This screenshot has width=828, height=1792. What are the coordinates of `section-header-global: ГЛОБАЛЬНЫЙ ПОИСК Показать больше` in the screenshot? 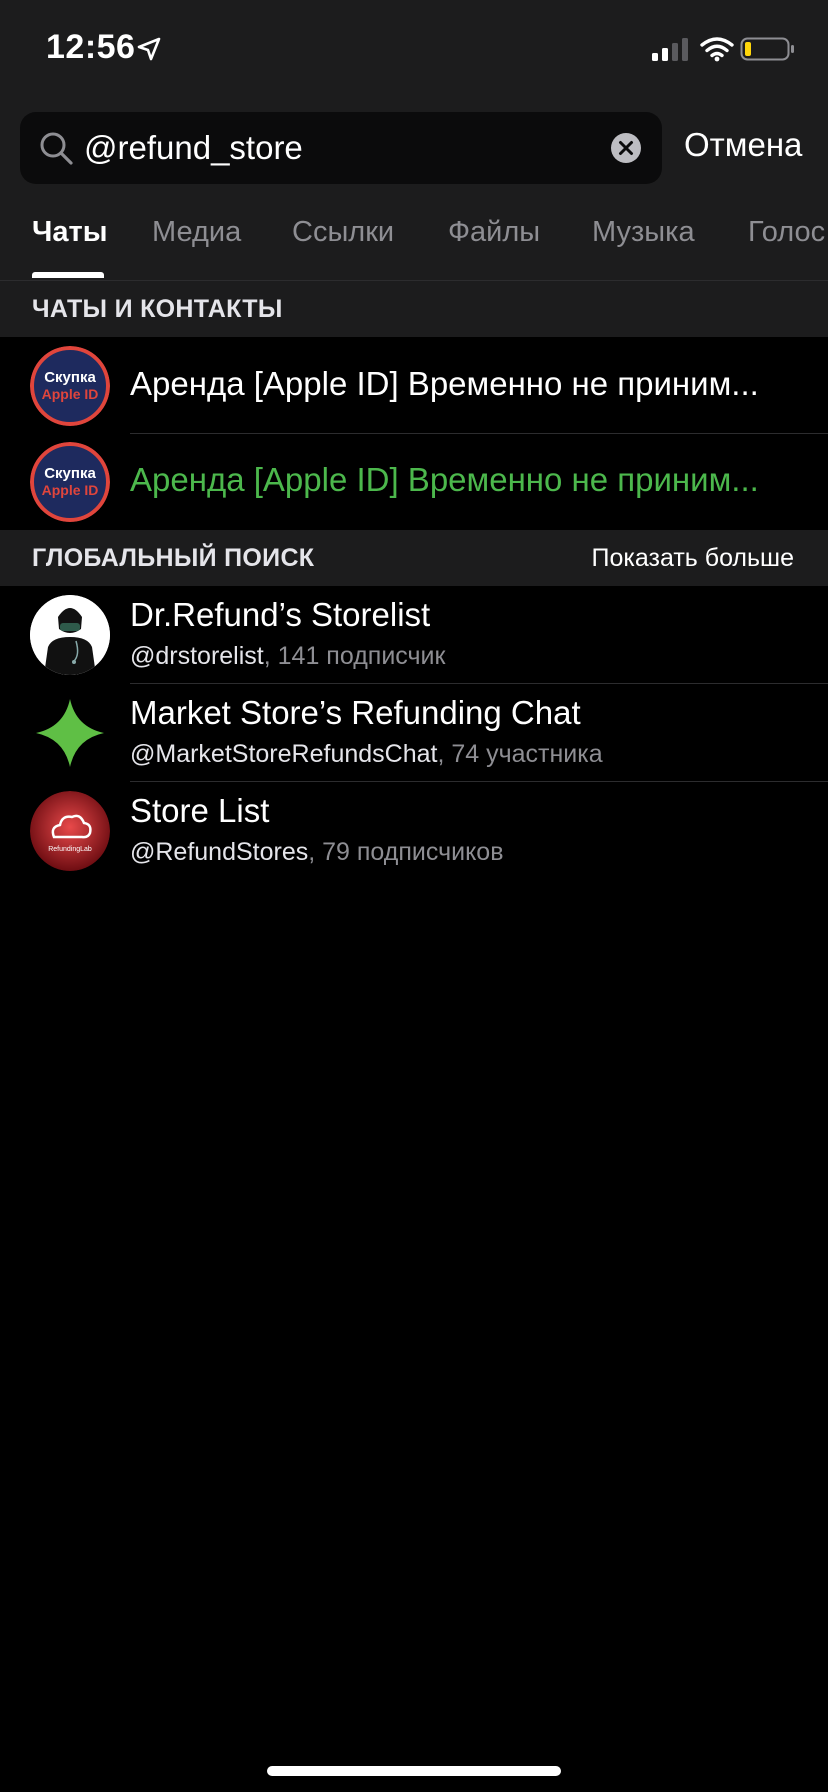 It's located at (414, 558).